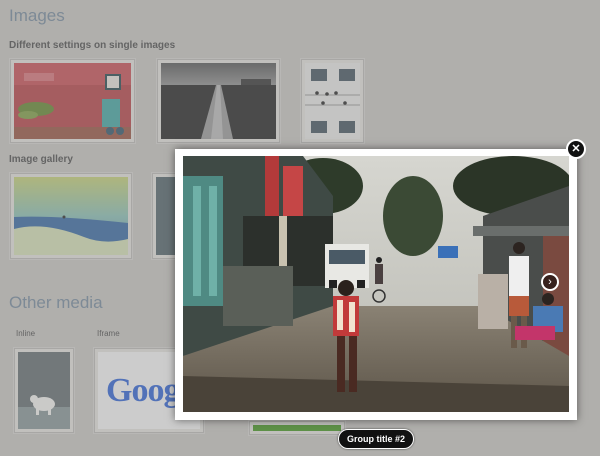 The height and width of the screenshot is (456, 600). Describe the element at coordinates (376, 439) in the screenshot. I see `lightbox-title: Group title #2` at that location.